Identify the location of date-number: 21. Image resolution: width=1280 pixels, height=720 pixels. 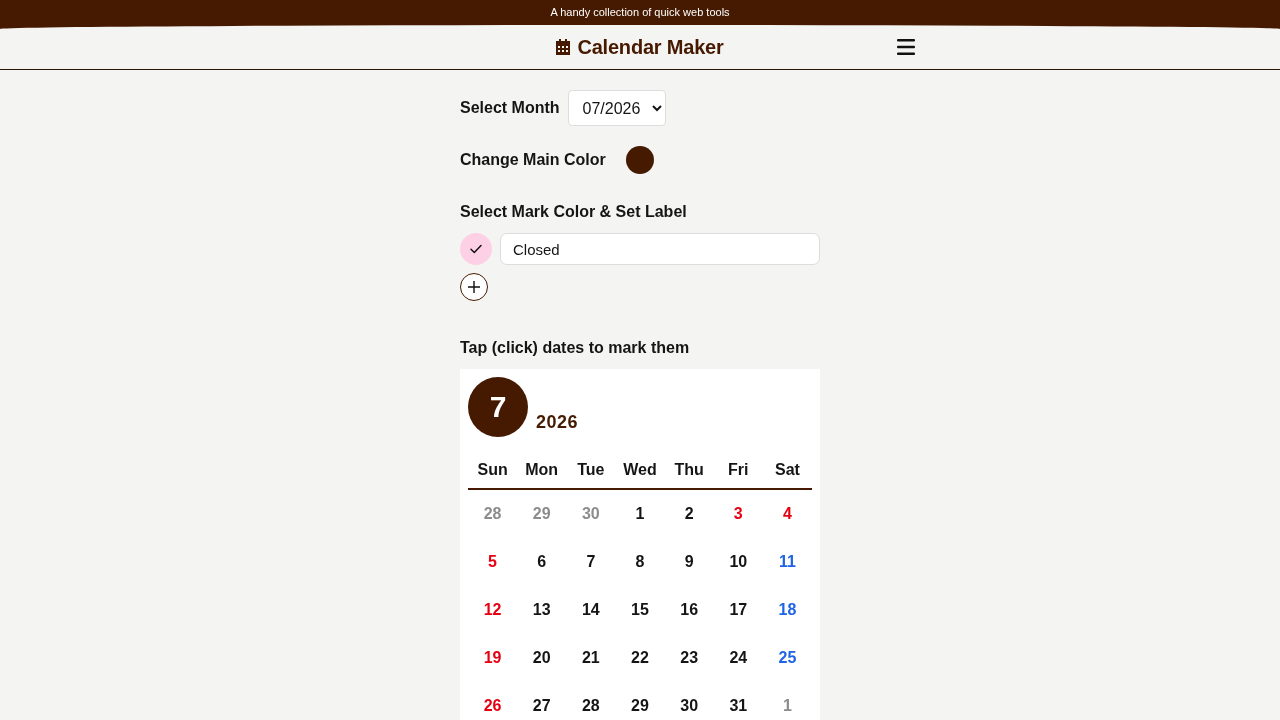
(590, 658).